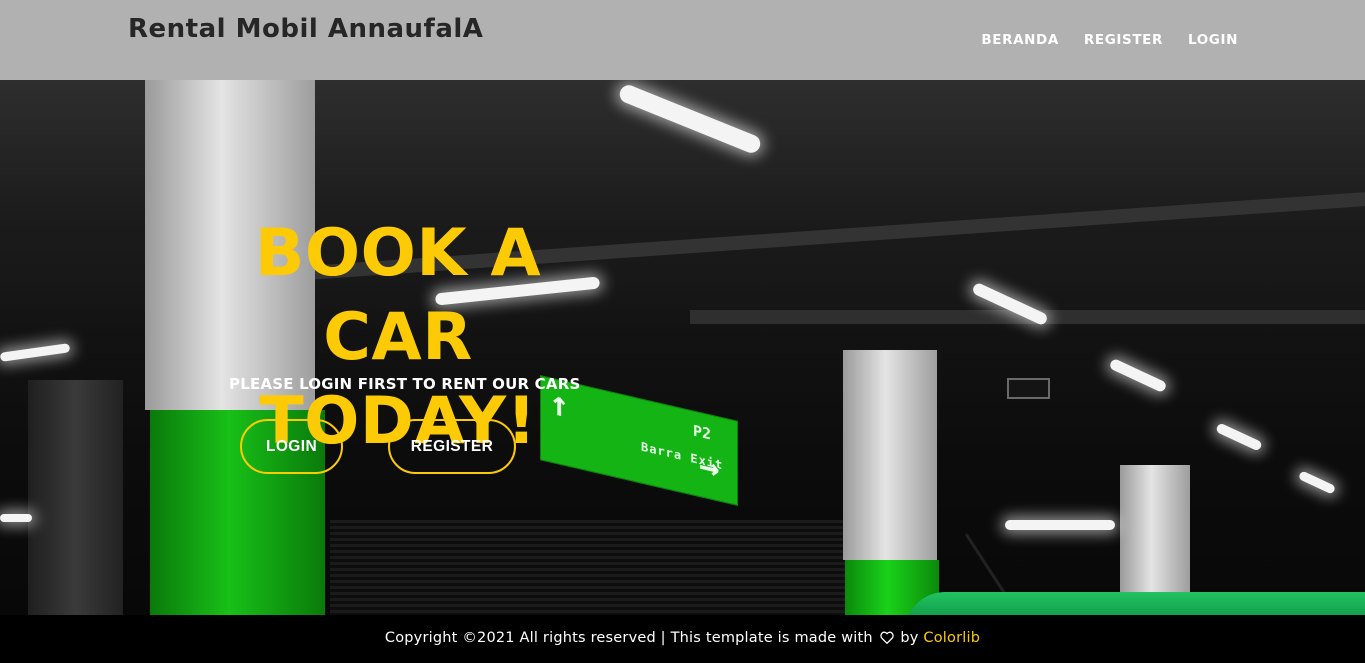 The image size is (1365, 663). What do you see at coordinates (909, 638) in the screenshot?
I see `footer-by-text: by` at bounding box center [909, 638].